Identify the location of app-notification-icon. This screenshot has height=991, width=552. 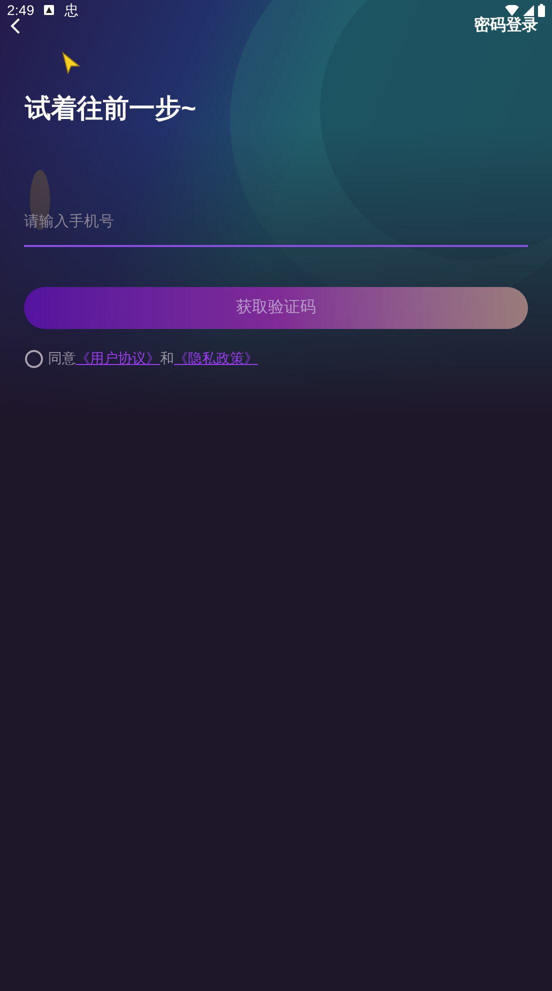
(49, 10).